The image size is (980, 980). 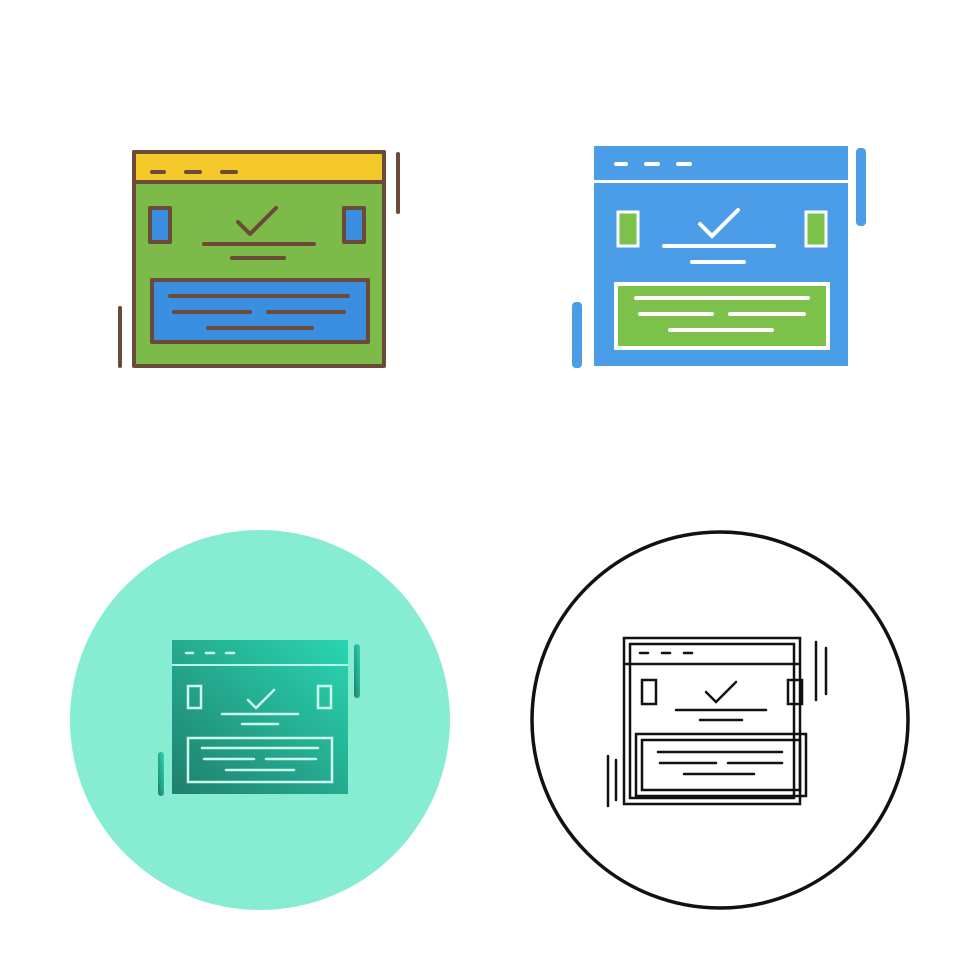 I want to click on web-page-approved-icon-glyph, so click(x=720, y=260).